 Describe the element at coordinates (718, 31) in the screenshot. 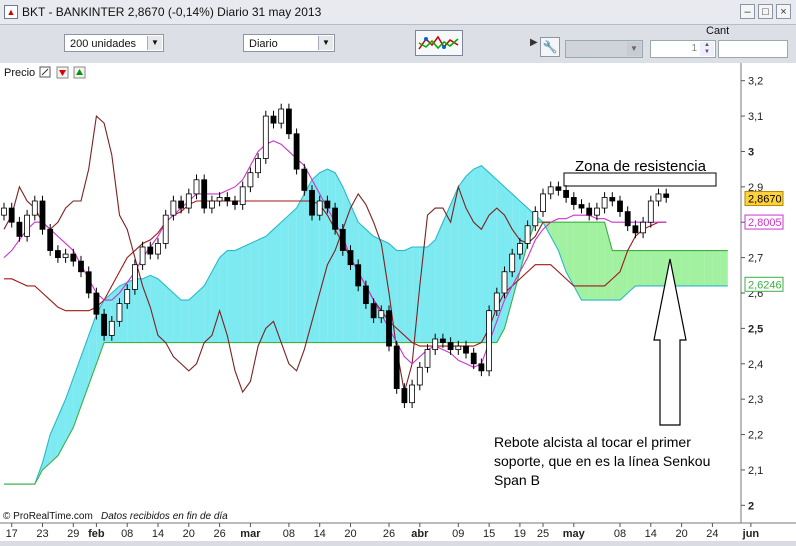

I see `cant-label: Cant` at that location.